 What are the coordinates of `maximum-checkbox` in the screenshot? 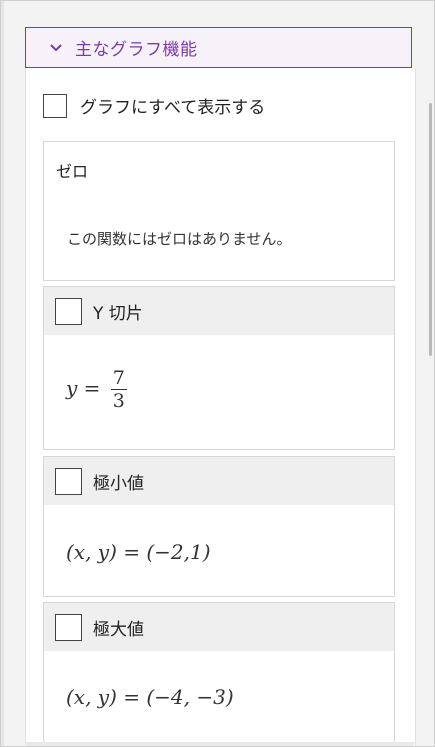 It's located at (68, 627).